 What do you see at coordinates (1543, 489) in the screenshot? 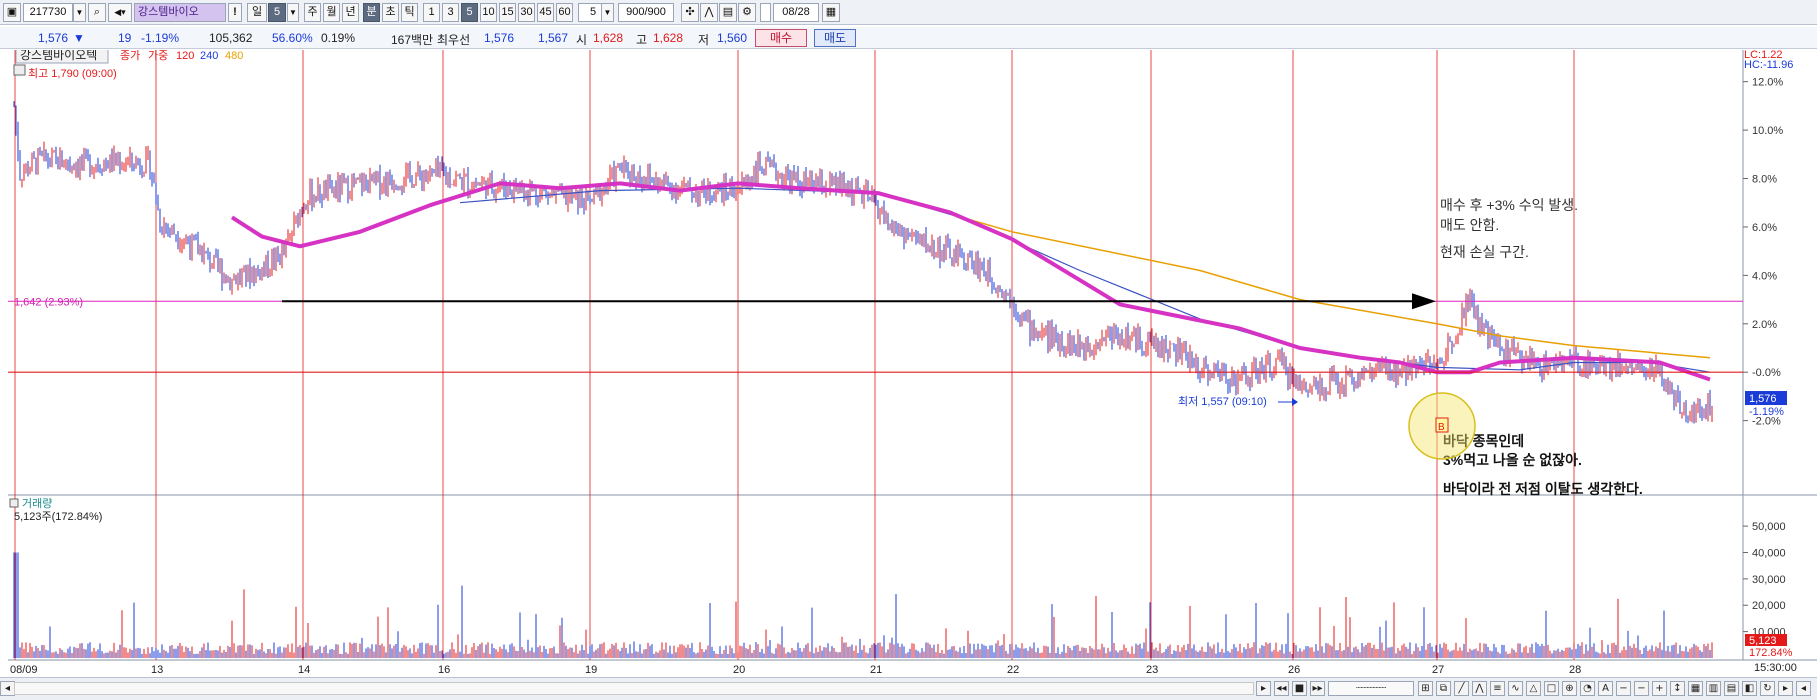
I see `annotation-line-6: 바닥이라 전 저점 이탈도 생각한다.` at bounding box center [1543, 489].